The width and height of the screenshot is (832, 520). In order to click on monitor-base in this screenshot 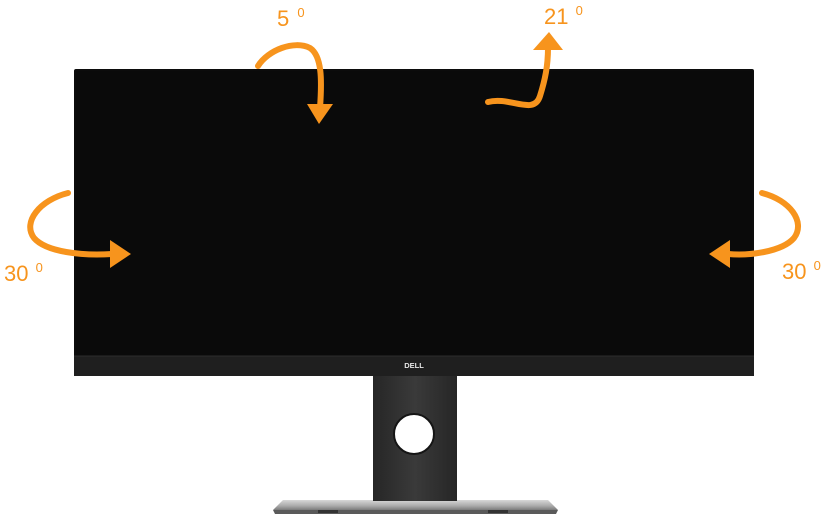, I will do `click(415, 507)`.